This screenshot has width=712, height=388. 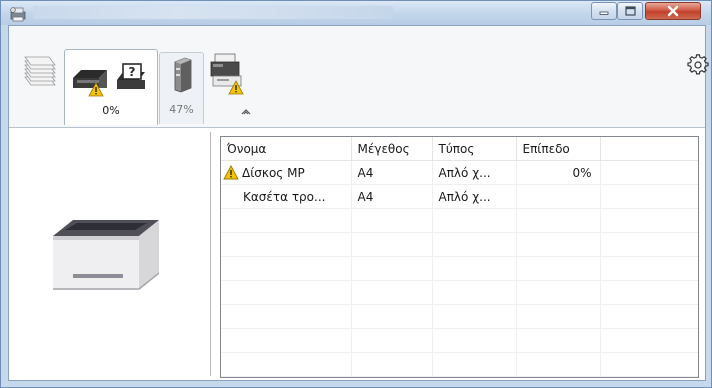 What do you see at coordinates (111, 110) in the screenshot?
I see `toner-level-label: 0%` at bounding box center [111, 110].